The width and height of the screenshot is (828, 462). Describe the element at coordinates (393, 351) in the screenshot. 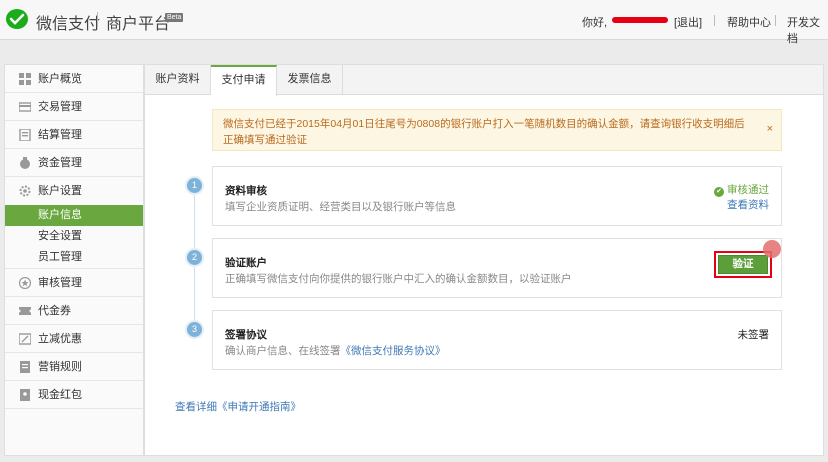

I see `service-agreement-link: 《微信支付服务协议》` at that location.